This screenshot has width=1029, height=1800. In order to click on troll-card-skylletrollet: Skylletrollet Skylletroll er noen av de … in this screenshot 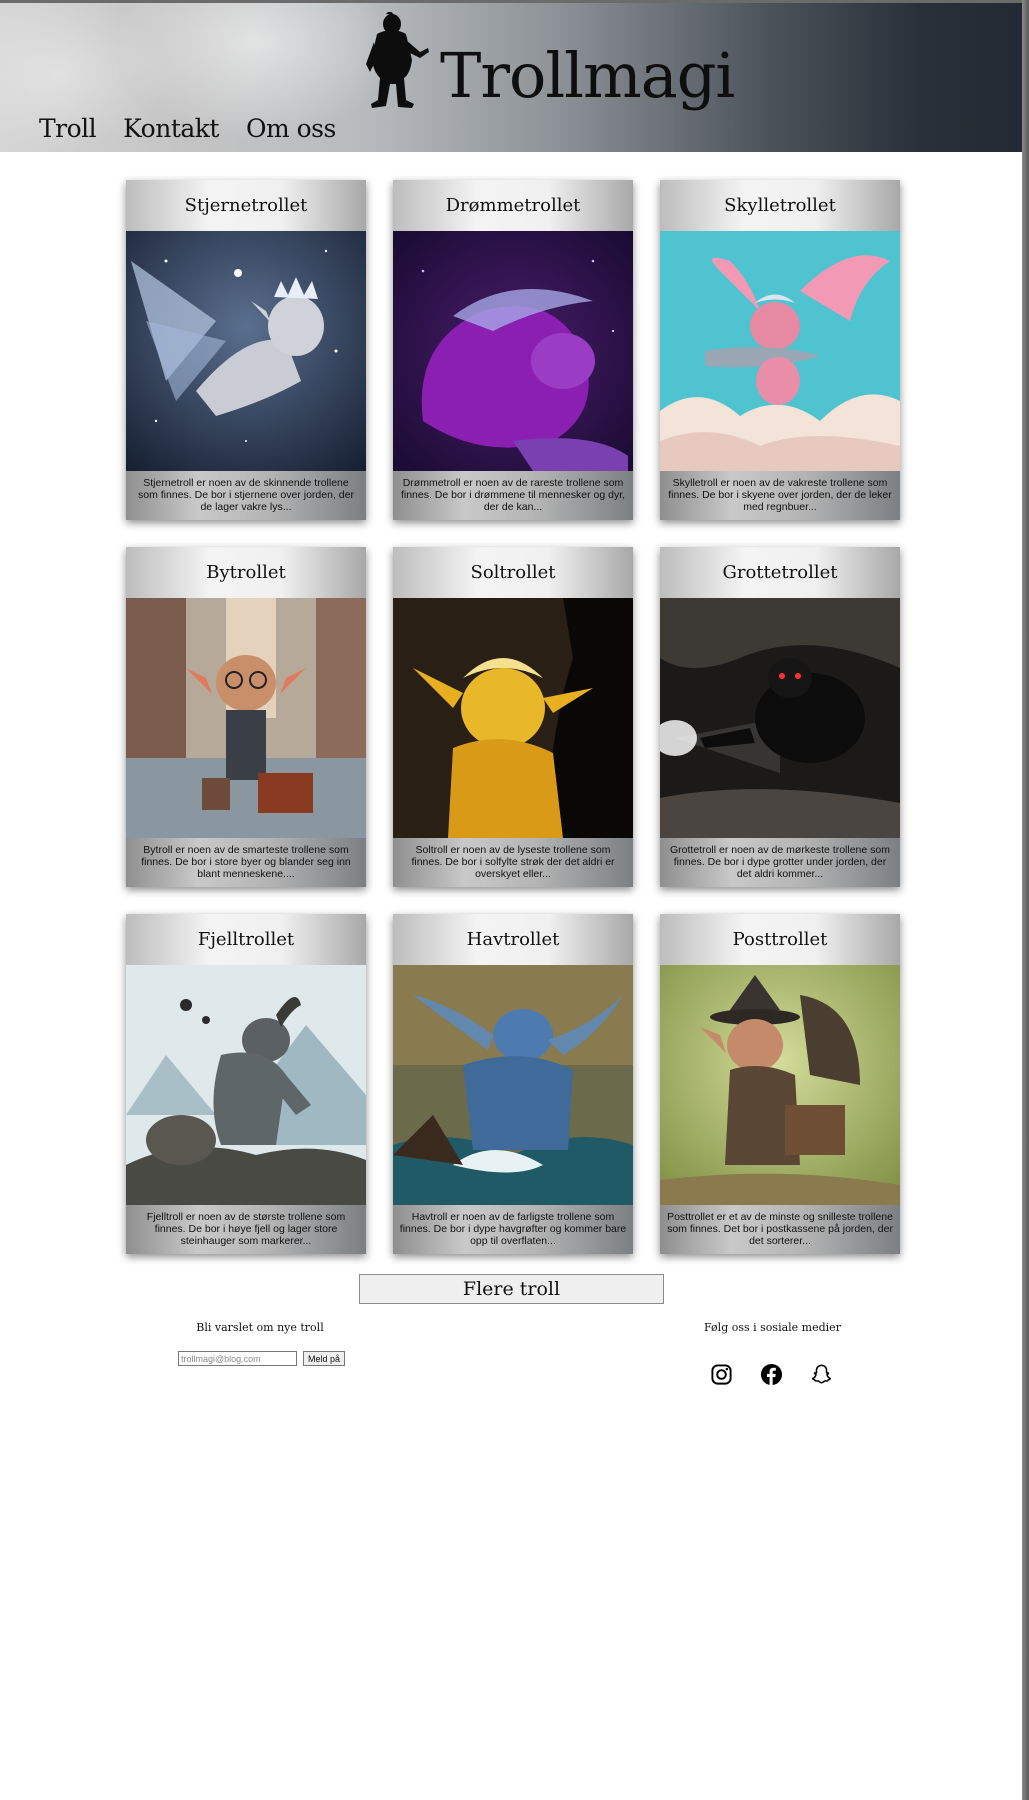, I will do `click(780, 350)`.